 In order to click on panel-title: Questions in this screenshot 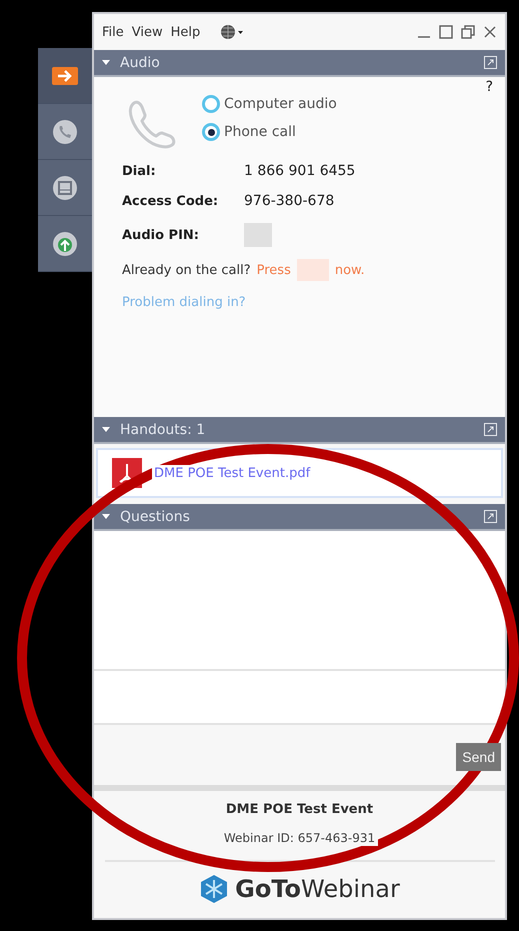, I will do `click(155, 516)`.